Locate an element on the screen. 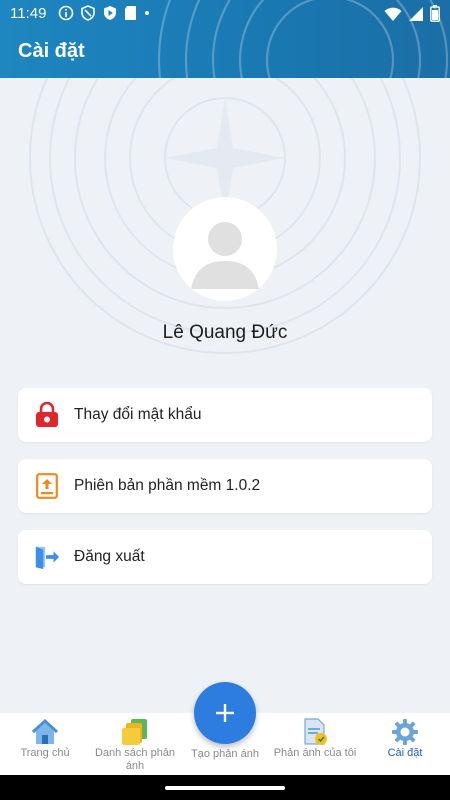  nav-home: Trang chủ is located at coordinates (45, 744).